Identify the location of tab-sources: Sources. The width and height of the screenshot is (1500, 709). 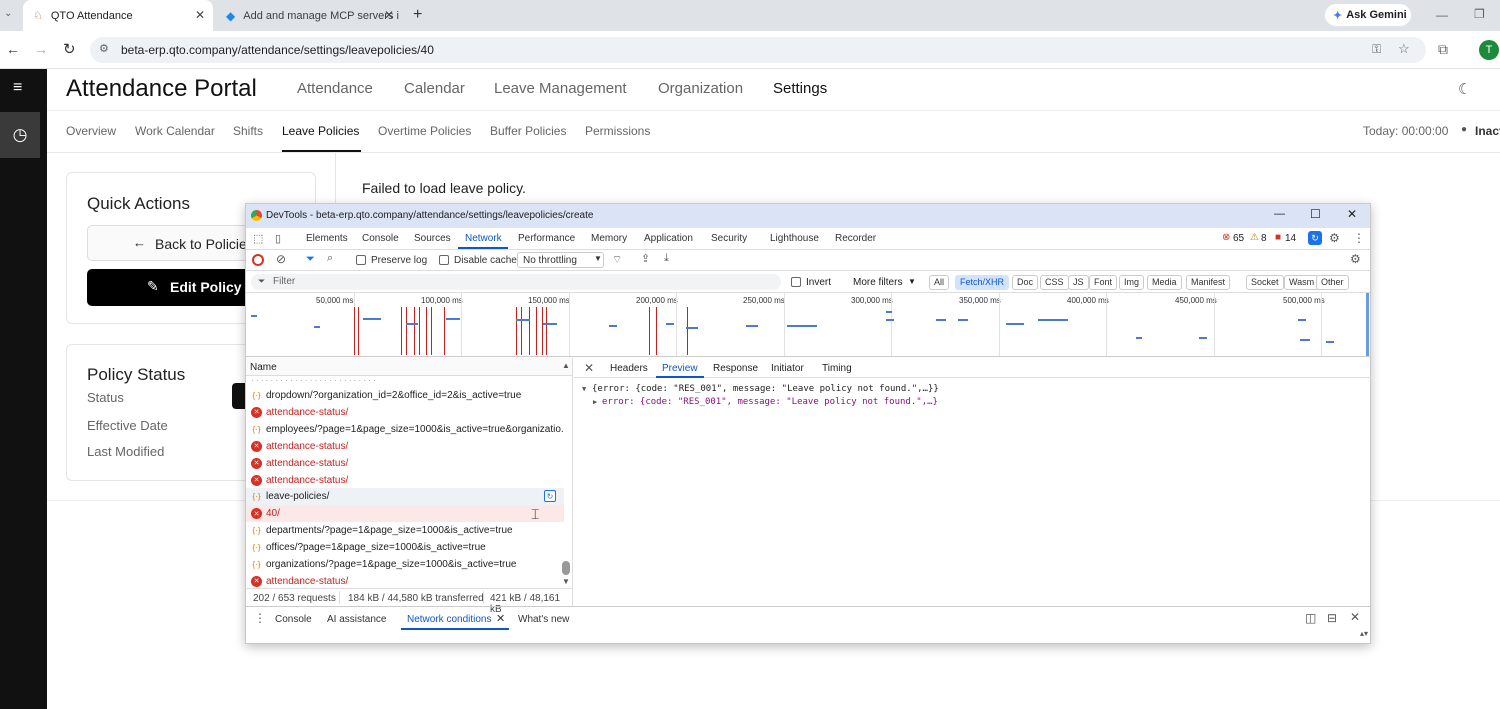
(432, 238).